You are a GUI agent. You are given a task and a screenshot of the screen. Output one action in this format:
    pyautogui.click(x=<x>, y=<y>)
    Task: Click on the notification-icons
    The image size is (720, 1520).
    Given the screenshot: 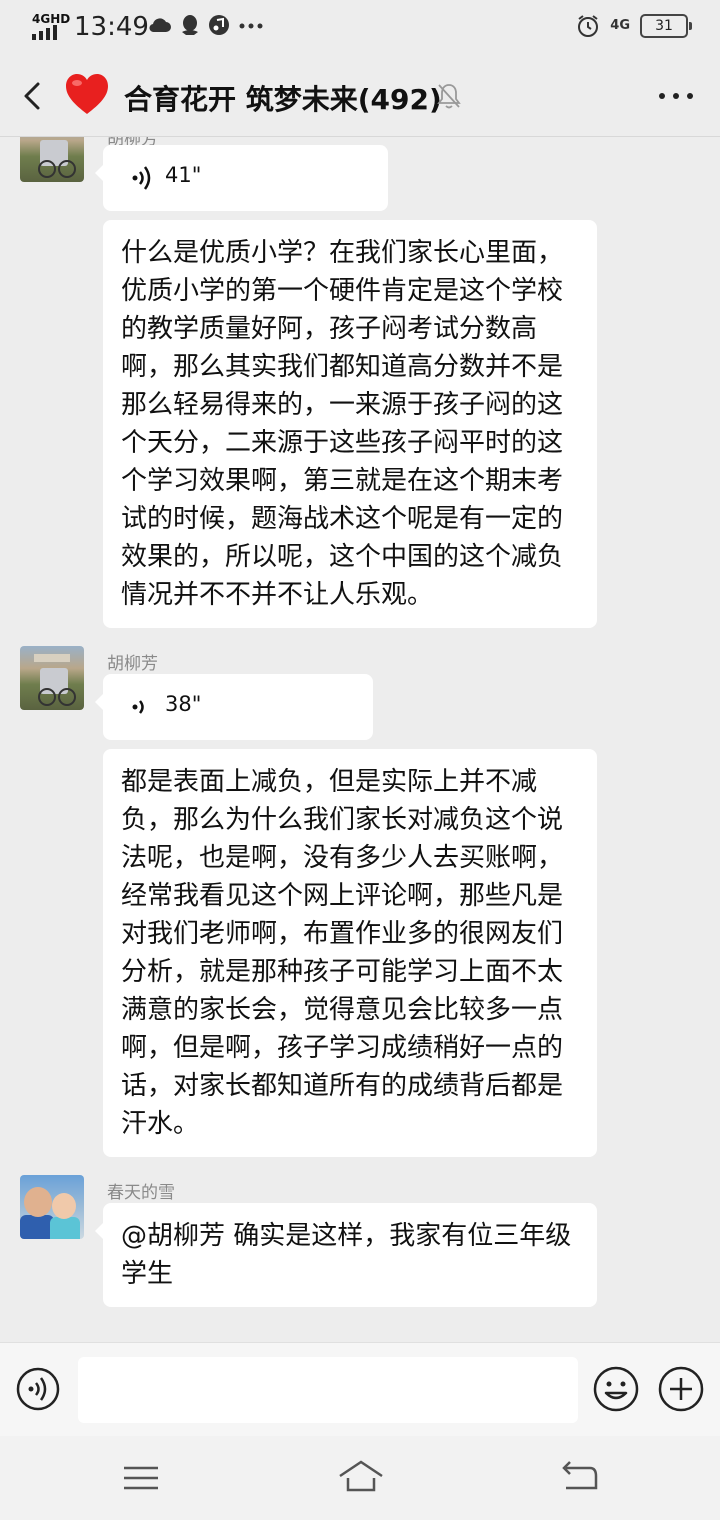 What is the action you would take?
    pyautogui.click(x=206, y=25)
    